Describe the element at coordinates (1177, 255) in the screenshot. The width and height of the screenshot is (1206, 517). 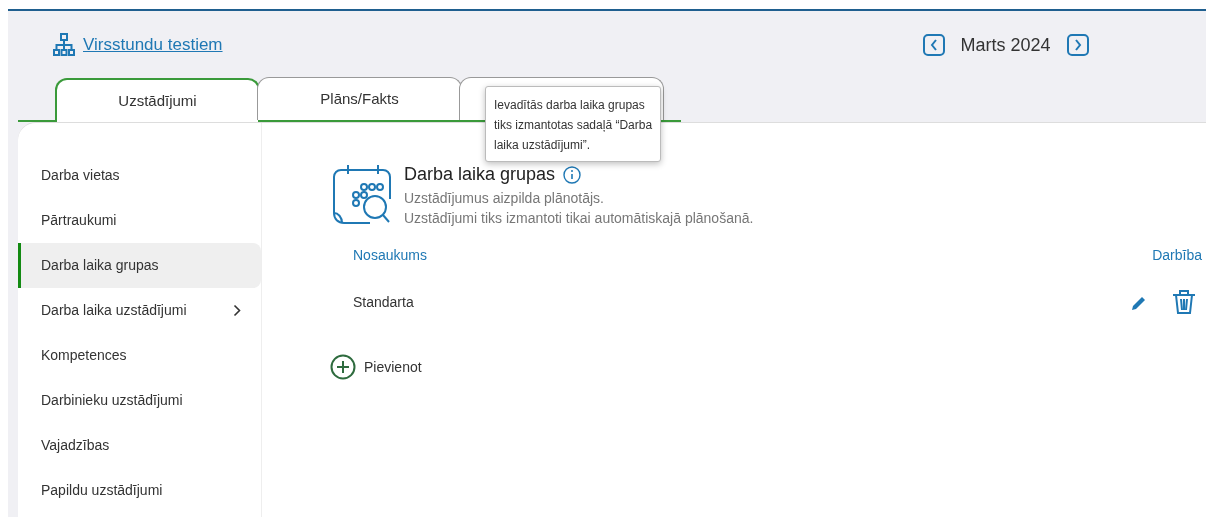
I see `column-header: Darbība` at that location.